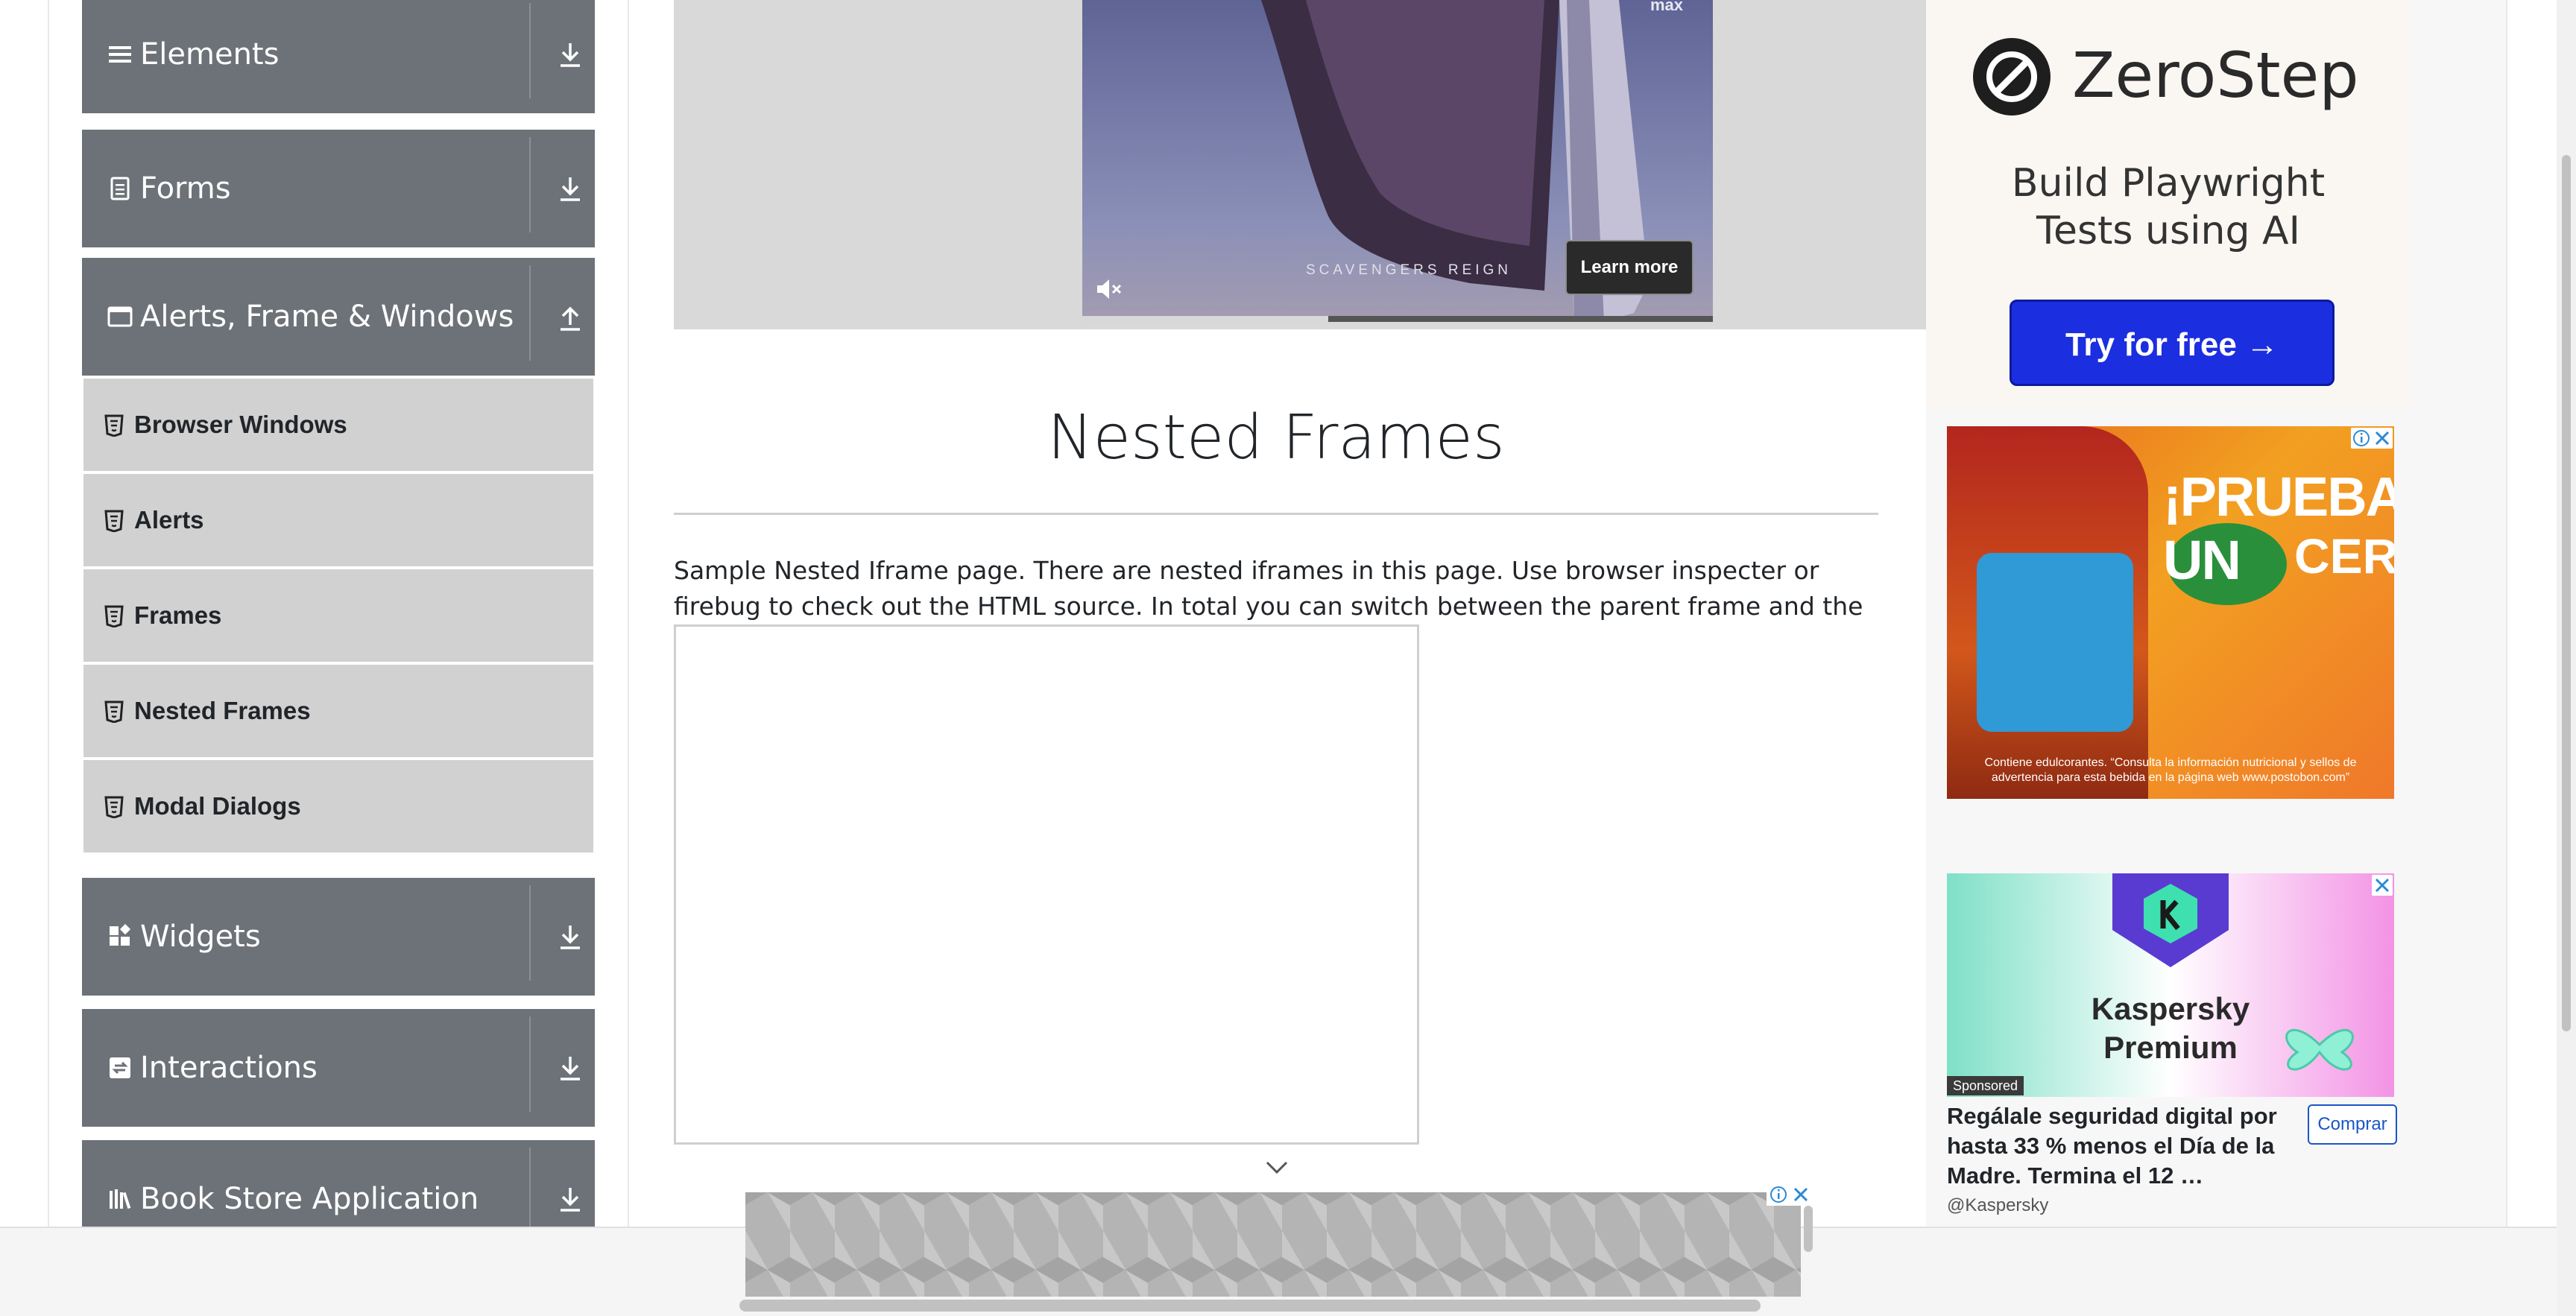  What do you see at coordinates (121, 1199) in the screenshot?
I see `books-icon` at bounding box center [121, 1199].